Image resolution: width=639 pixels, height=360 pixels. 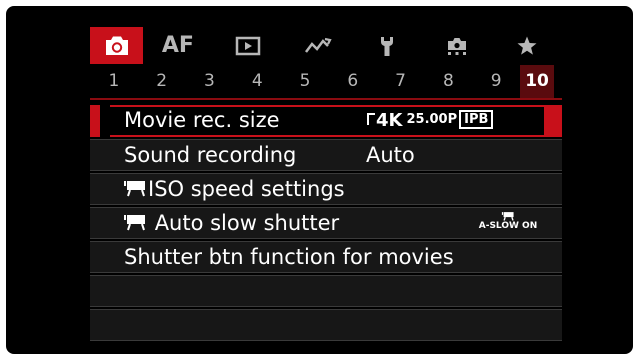 I want to click on tab-custom-functions, so click(x=457, y=45).